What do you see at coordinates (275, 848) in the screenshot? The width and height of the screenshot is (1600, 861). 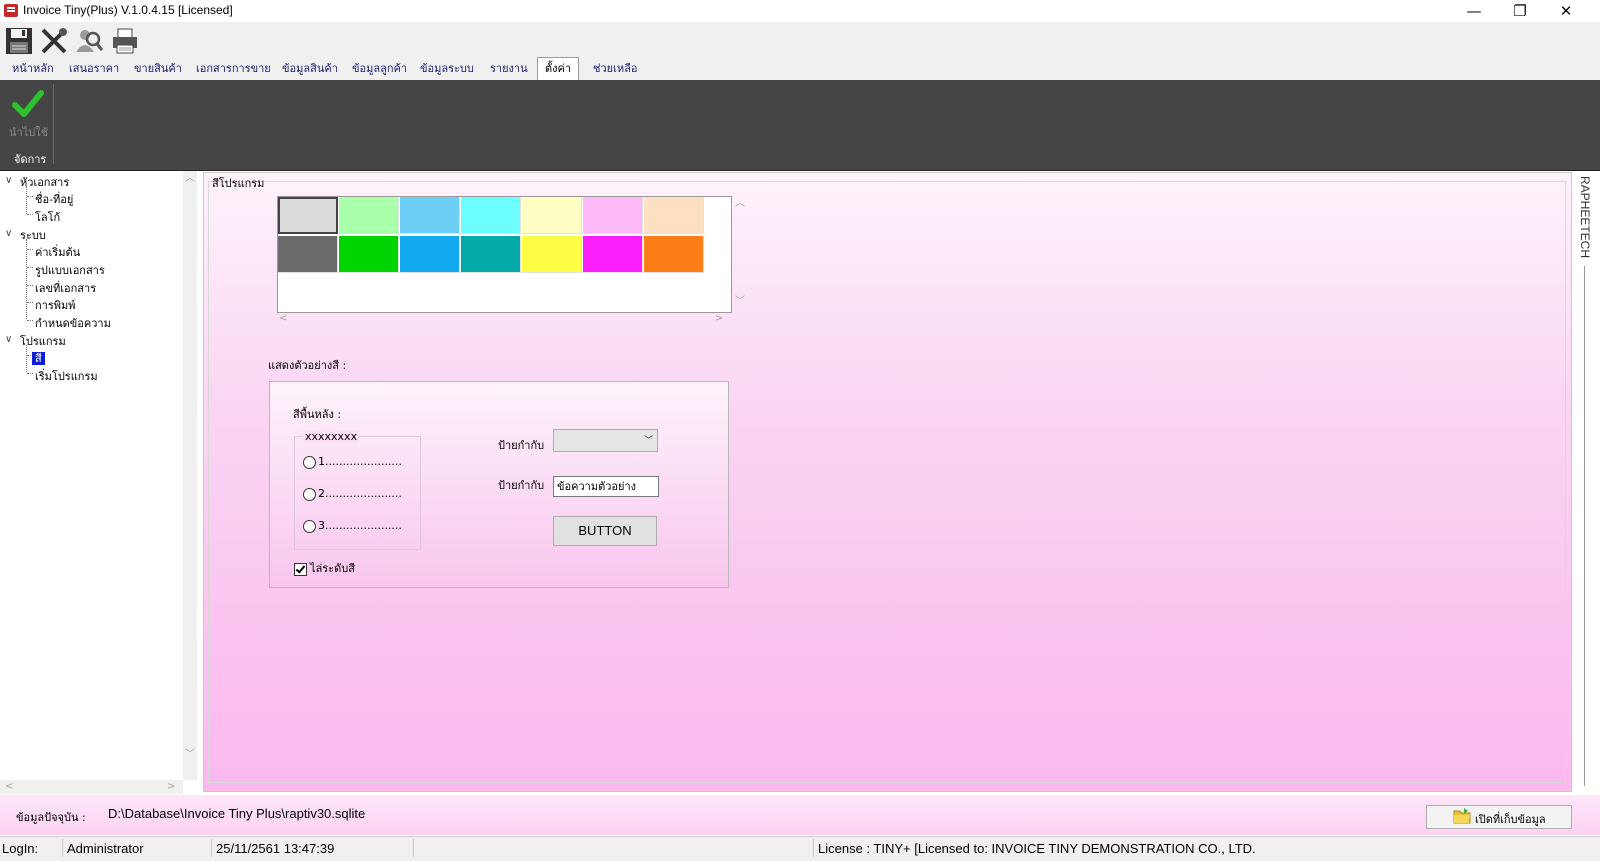 I see `current-datetime: 25/11/2561 13:47:39` at bounding box center [275, 848].